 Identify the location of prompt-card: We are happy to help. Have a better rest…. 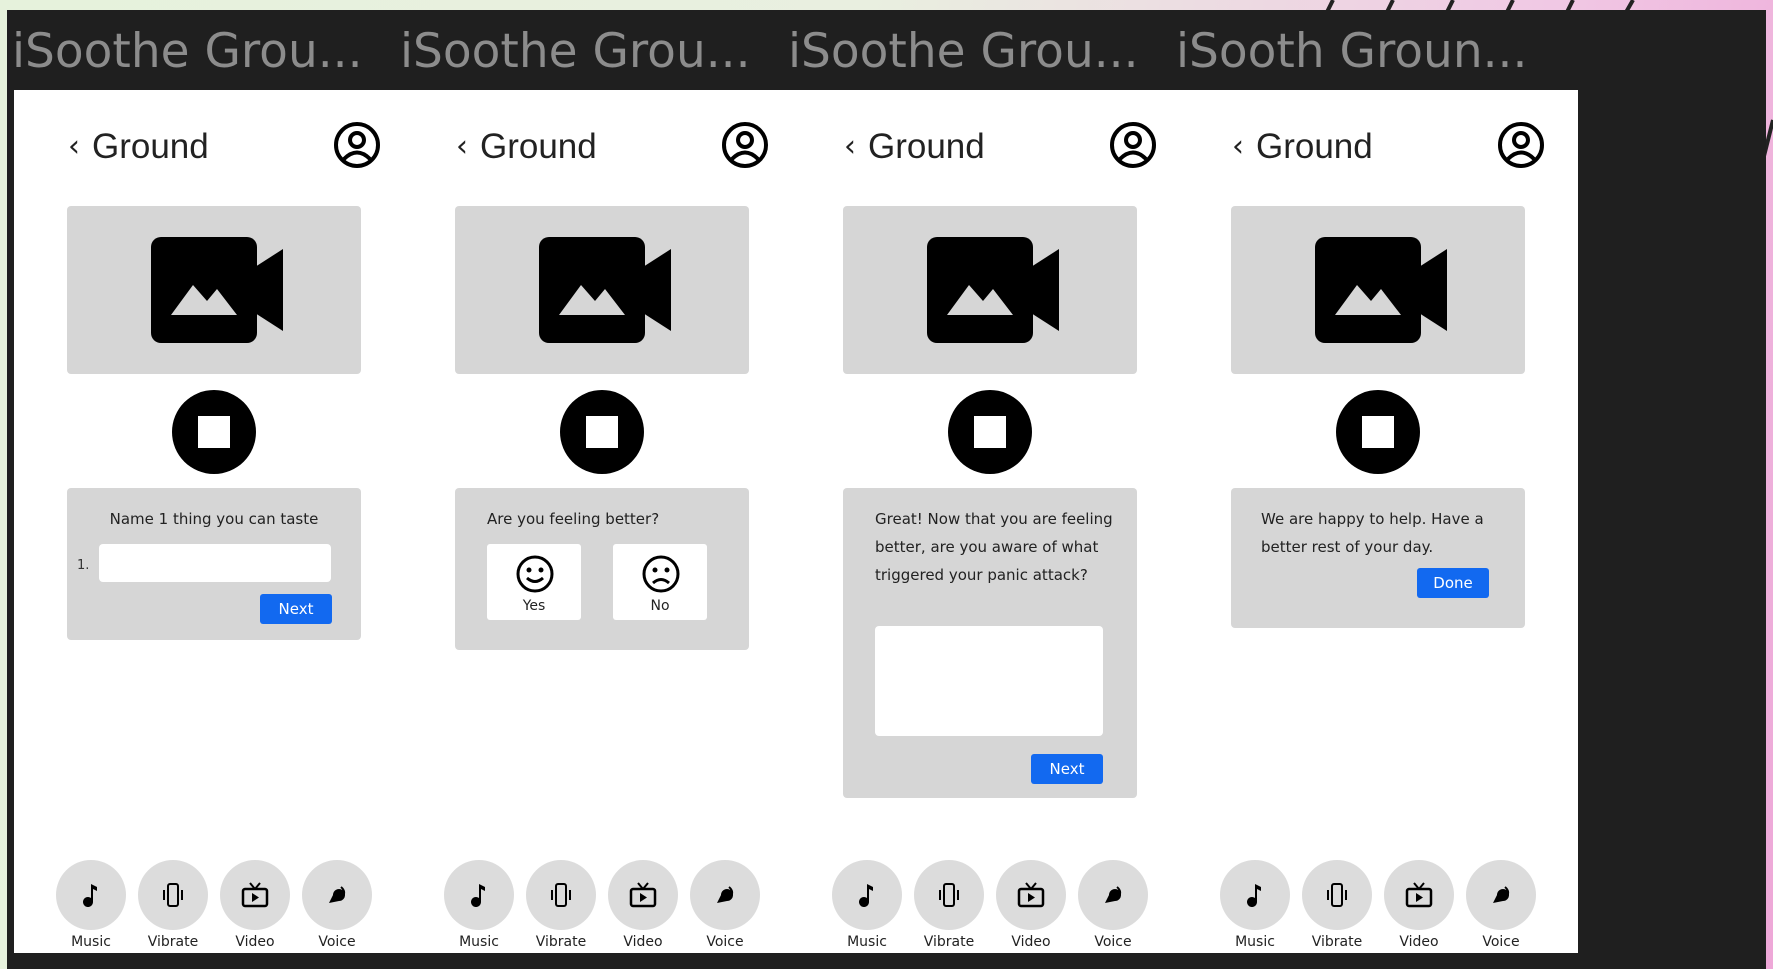
(1378, 558).